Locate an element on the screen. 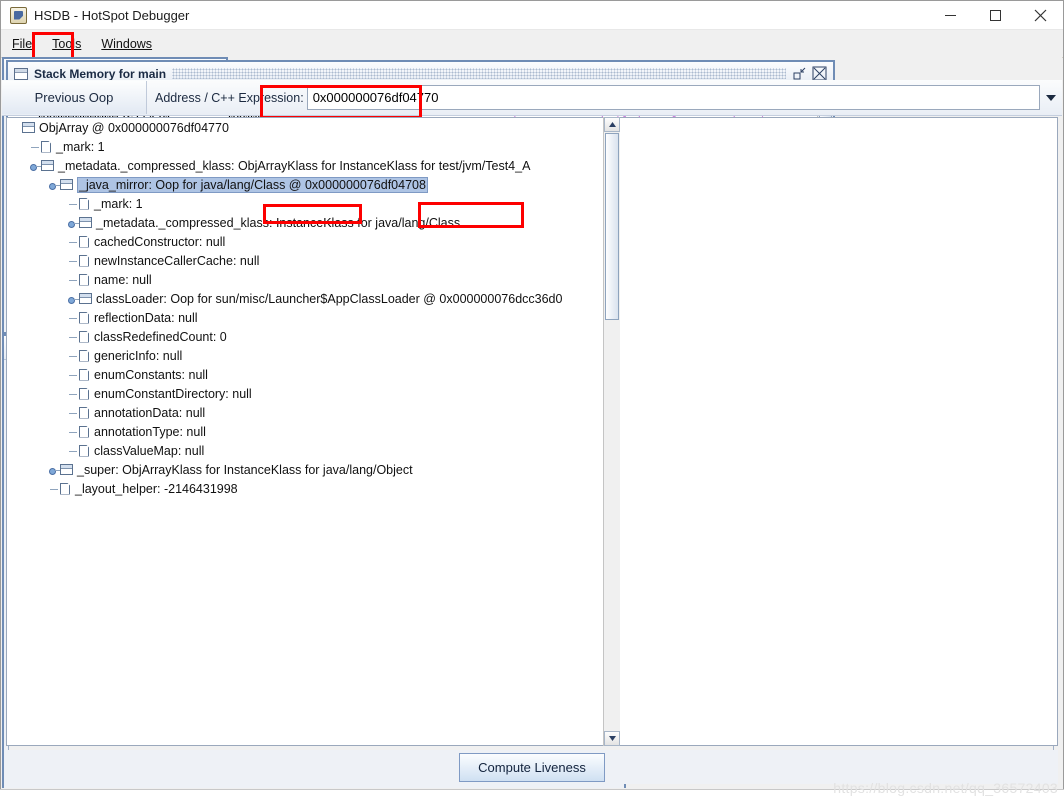  tree-node: newInstanceCallerCache: null is located at coordinates (532, 260).